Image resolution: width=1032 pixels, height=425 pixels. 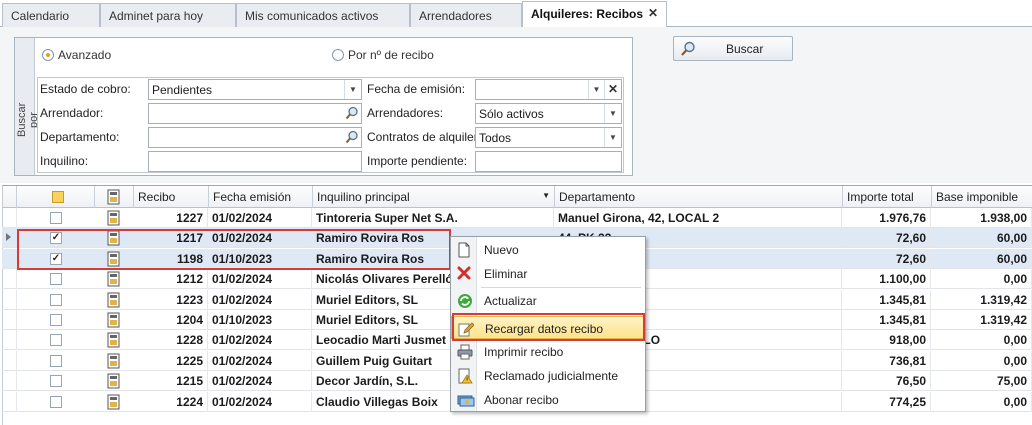 I want to click on search-panel-sidebar: Buscar por, so click(x=27, y=106).